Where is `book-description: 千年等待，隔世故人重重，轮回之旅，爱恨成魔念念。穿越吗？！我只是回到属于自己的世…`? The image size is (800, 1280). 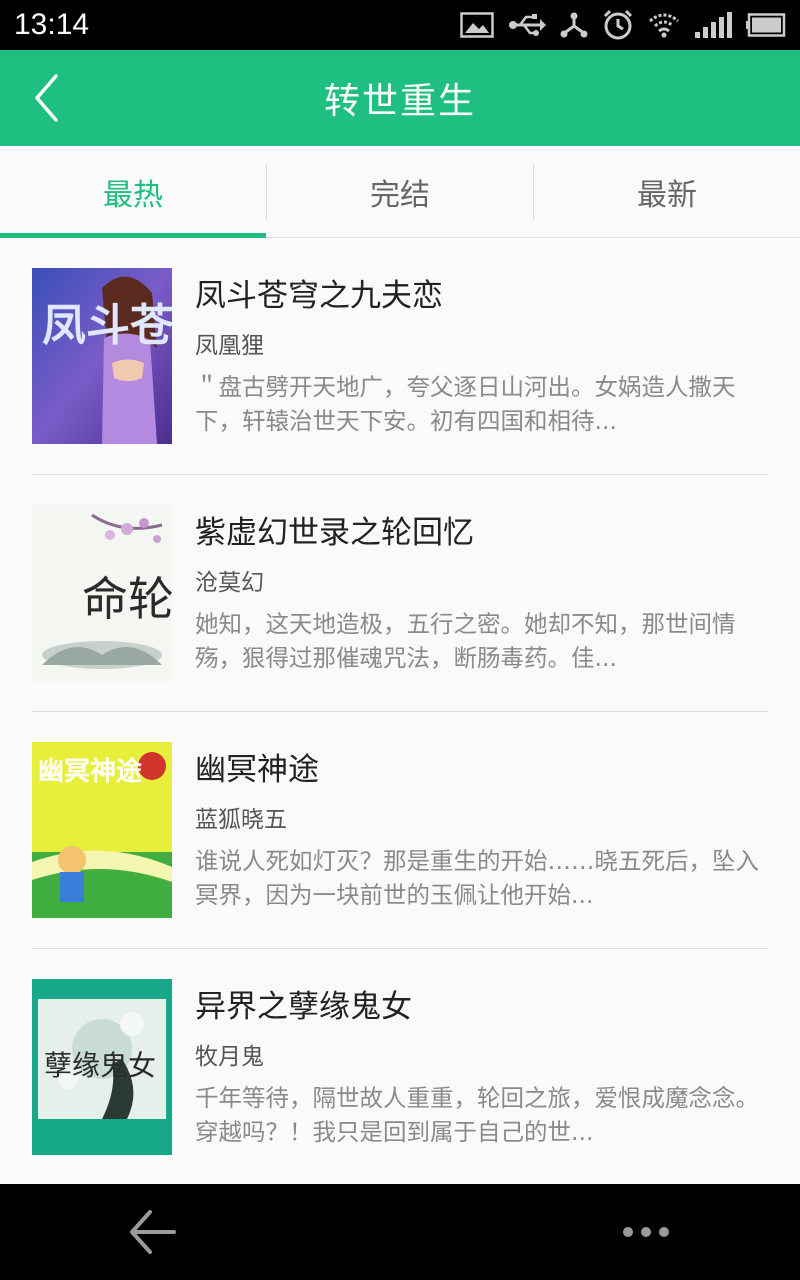
book-description: 千年等待，隔世故人重重，轮回之旅，爱恨成魔念念。穿越吗？！我只是回到属于自己的世… is located at coordinates (477, 1115).